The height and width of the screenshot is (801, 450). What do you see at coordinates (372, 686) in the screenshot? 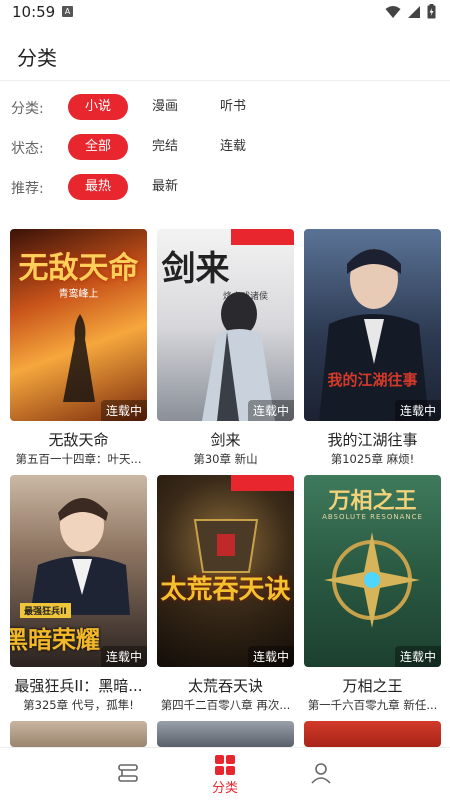
I see `book-title: 万相之王` at bounding box center [372, 686].